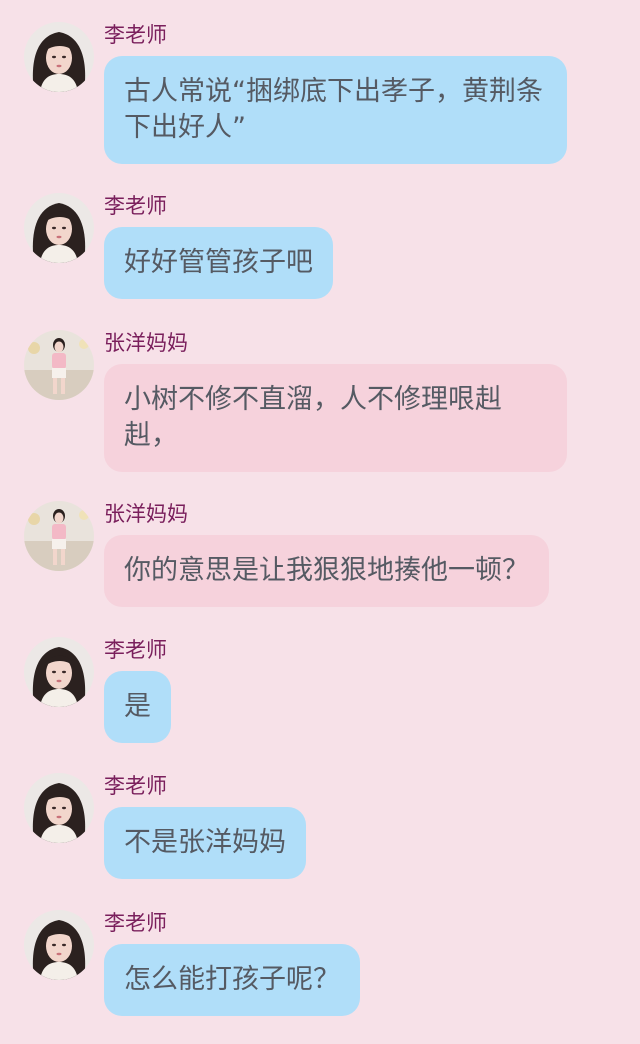  What do you see at coordinates (205, 843) in the screenshot?
I see `message-bubble: 不是张洋妈妈` at bounding box center [205, 843].